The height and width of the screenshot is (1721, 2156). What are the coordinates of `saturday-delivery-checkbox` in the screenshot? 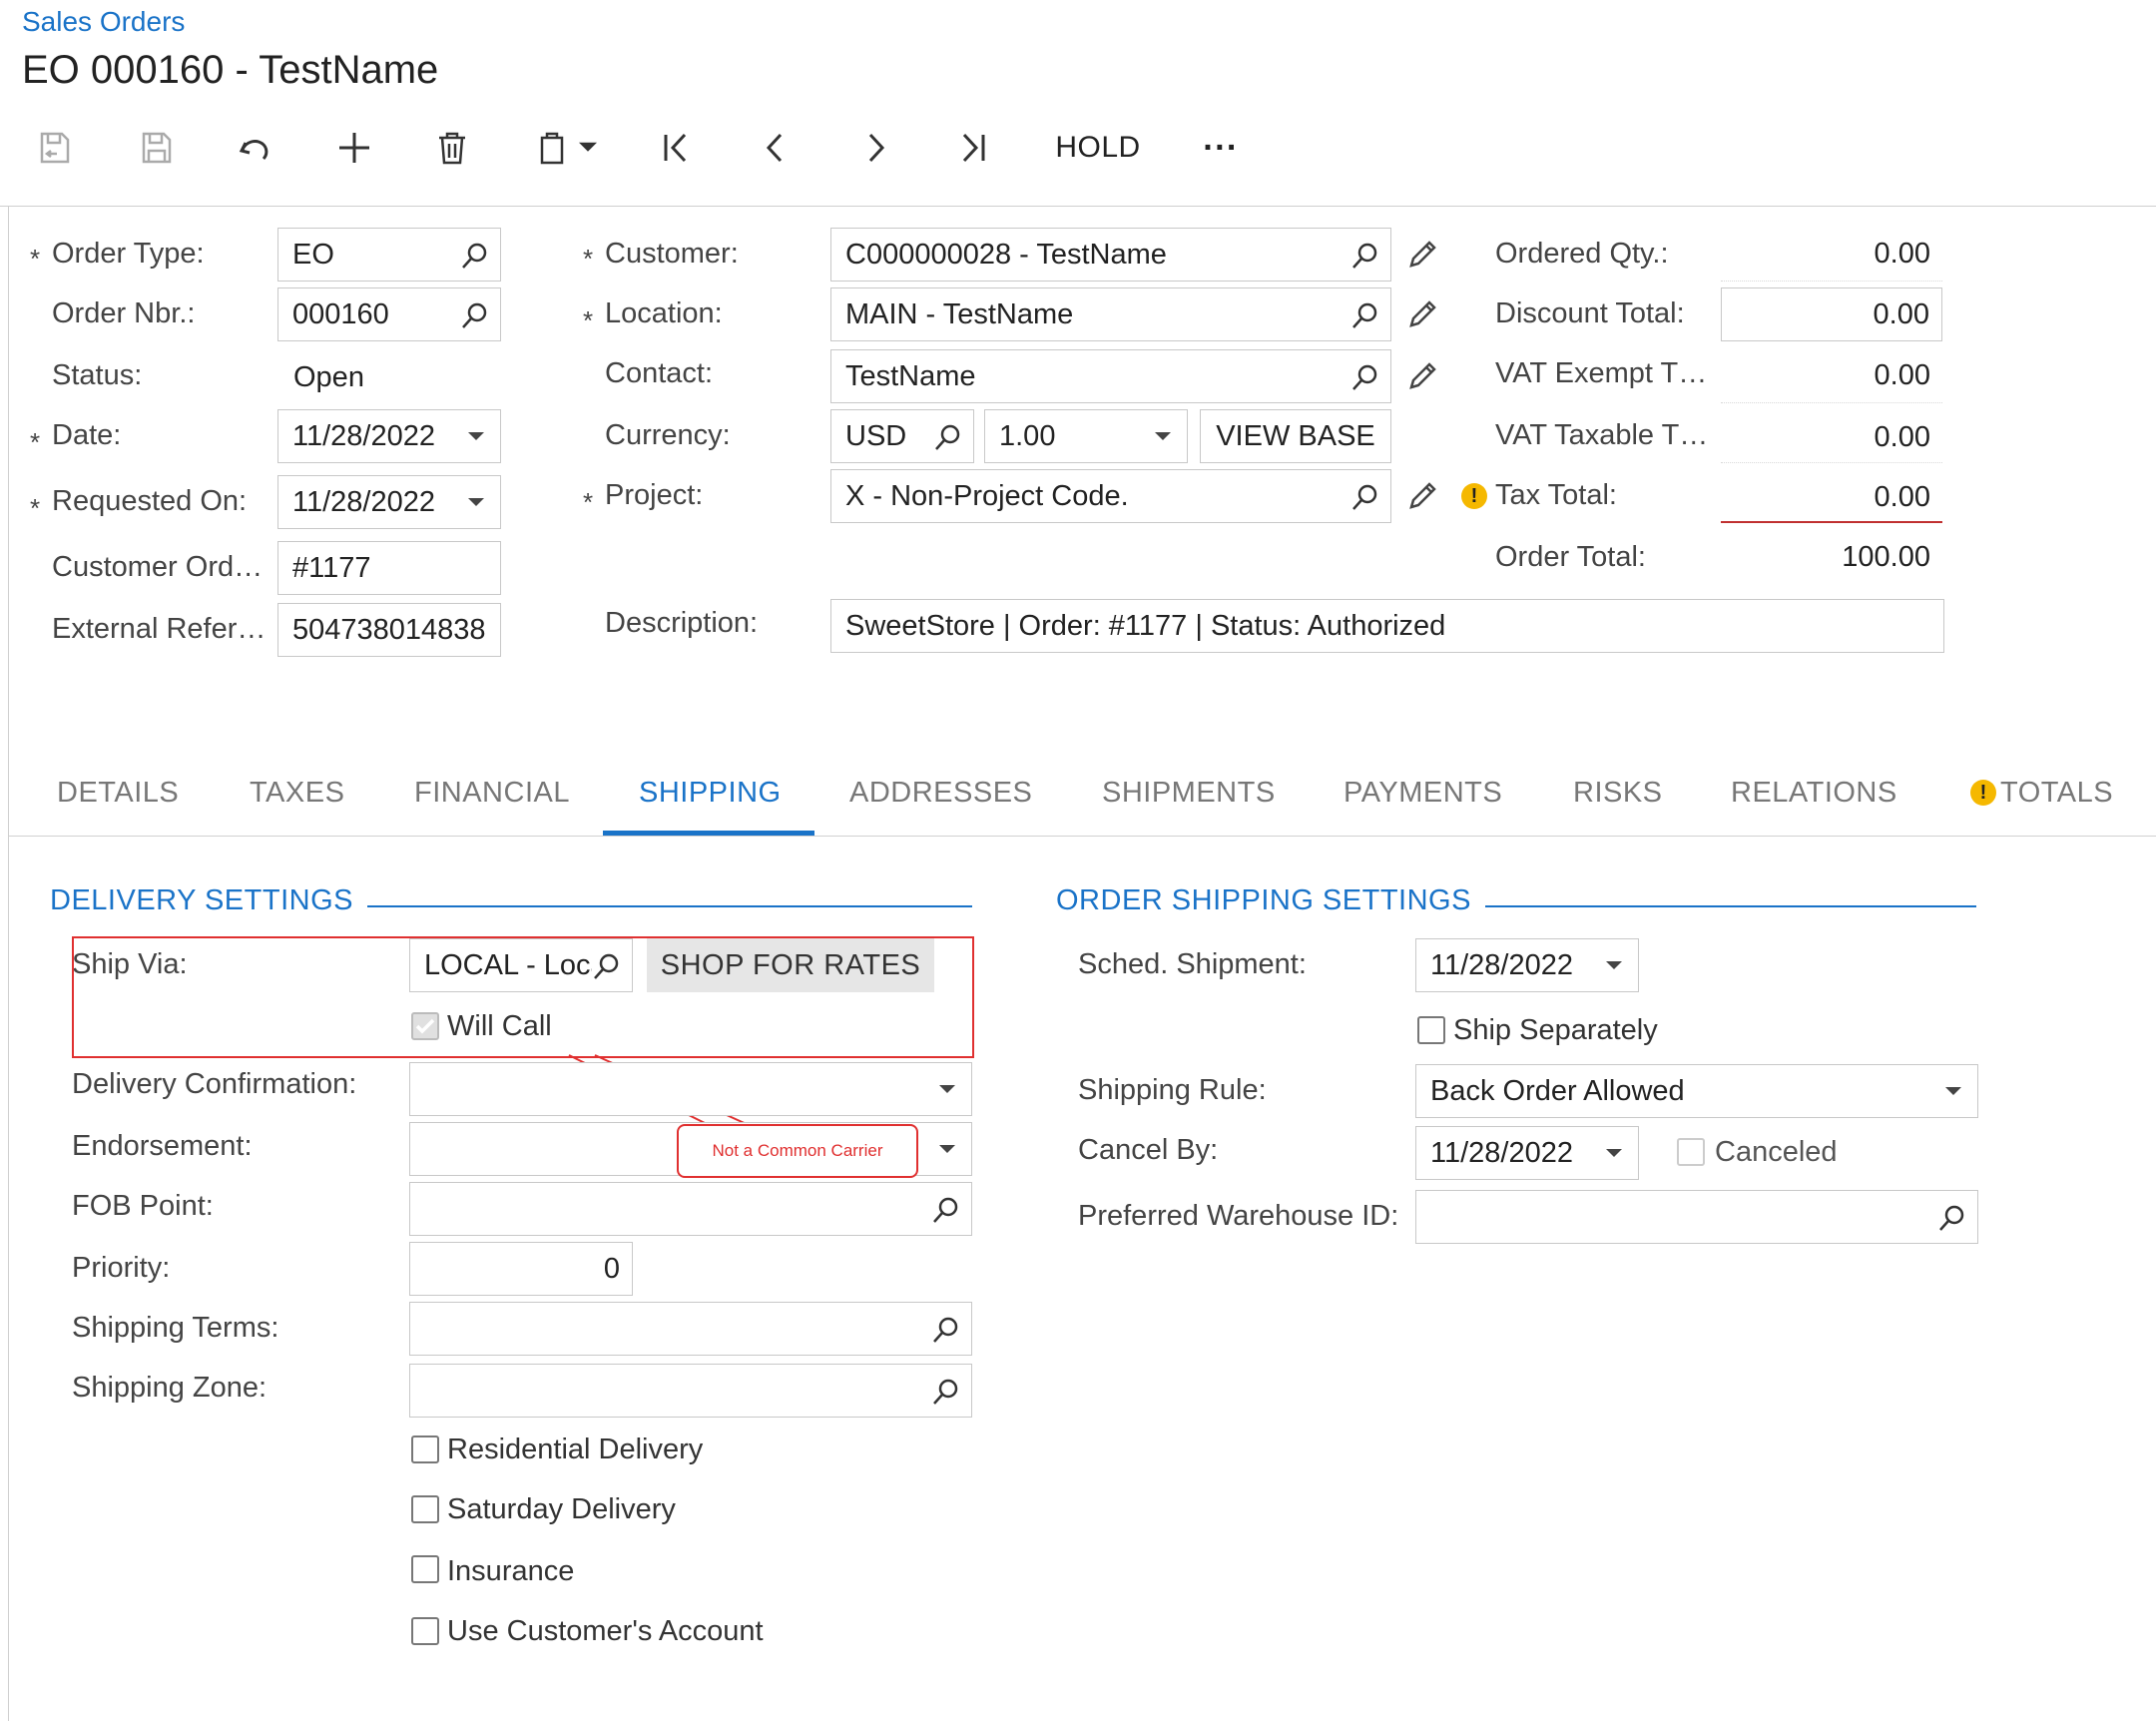 It's located at (425, 1509).